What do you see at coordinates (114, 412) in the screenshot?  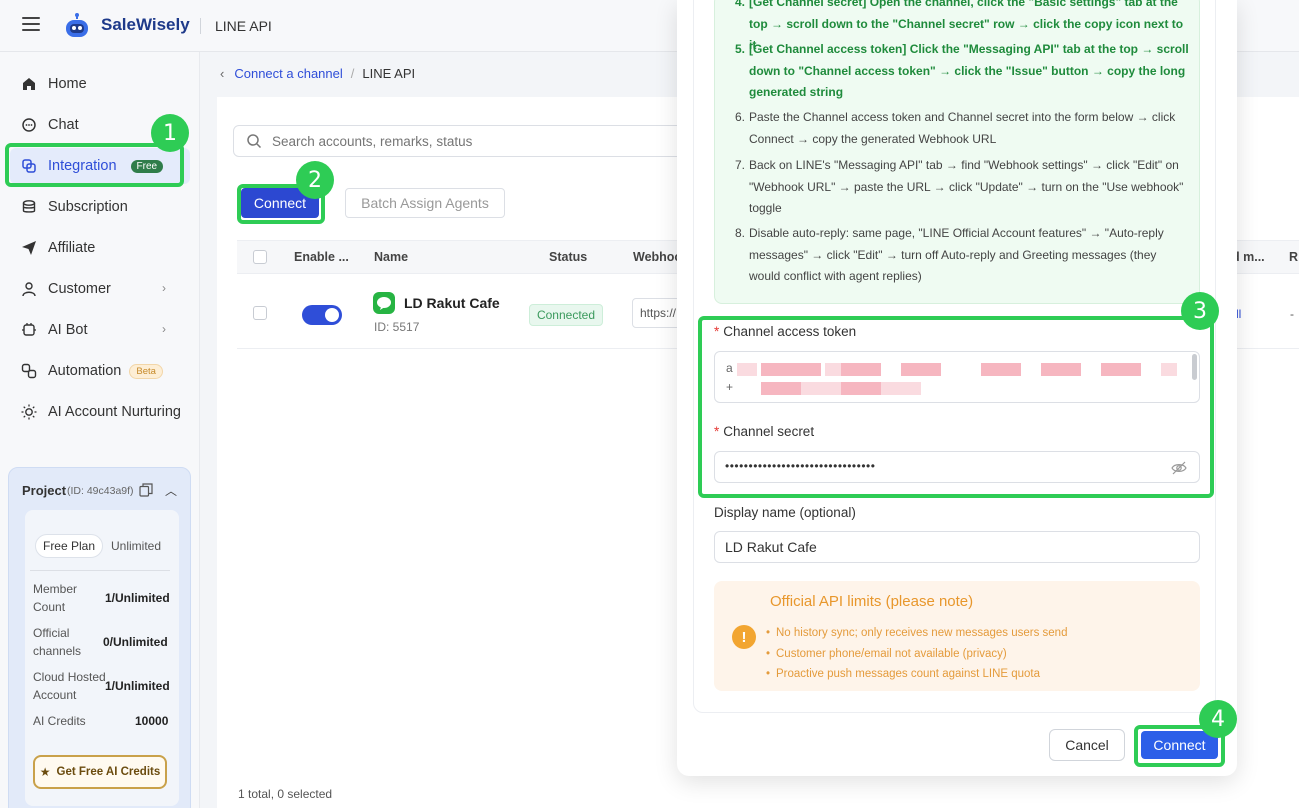 I see `sidebar-item-label: AI Account Nurturing` at bounding box center [114, 412].